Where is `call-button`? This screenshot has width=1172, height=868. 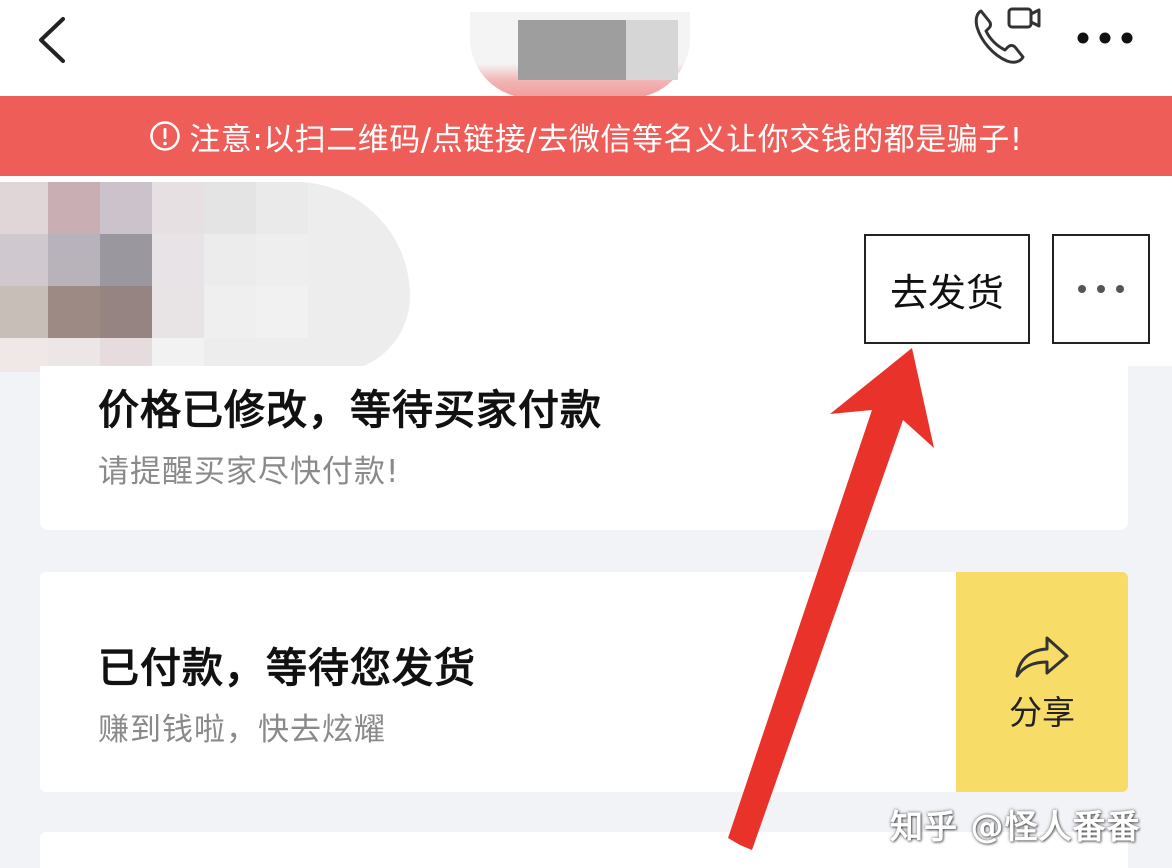
call-button is located at coordinates (1006, 36).